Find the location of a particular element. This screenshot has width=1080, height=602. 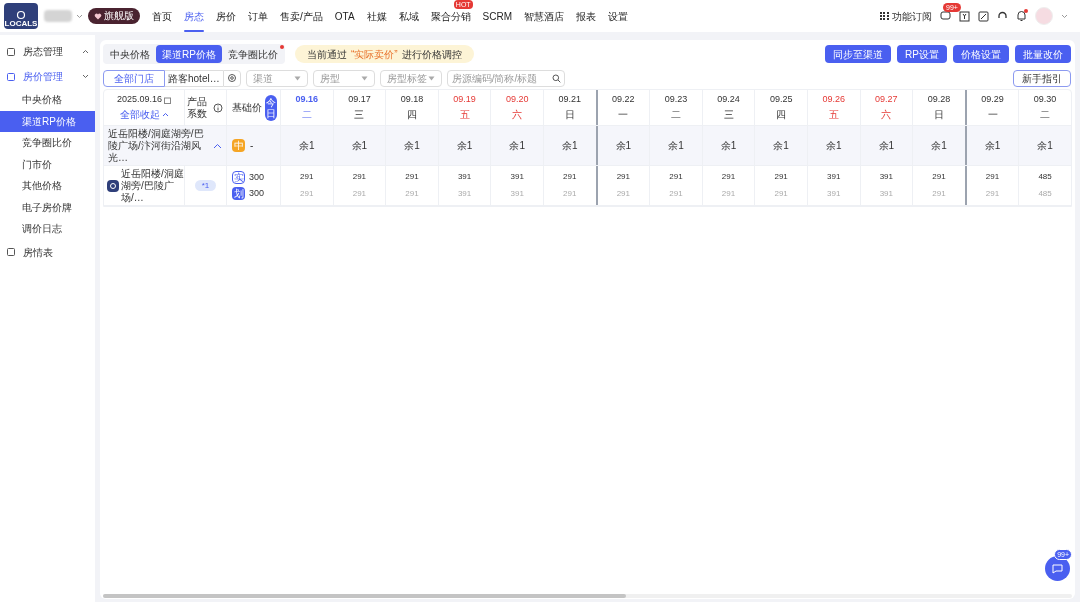

nav-tab: 房价 is located at coordinates (226, 16).